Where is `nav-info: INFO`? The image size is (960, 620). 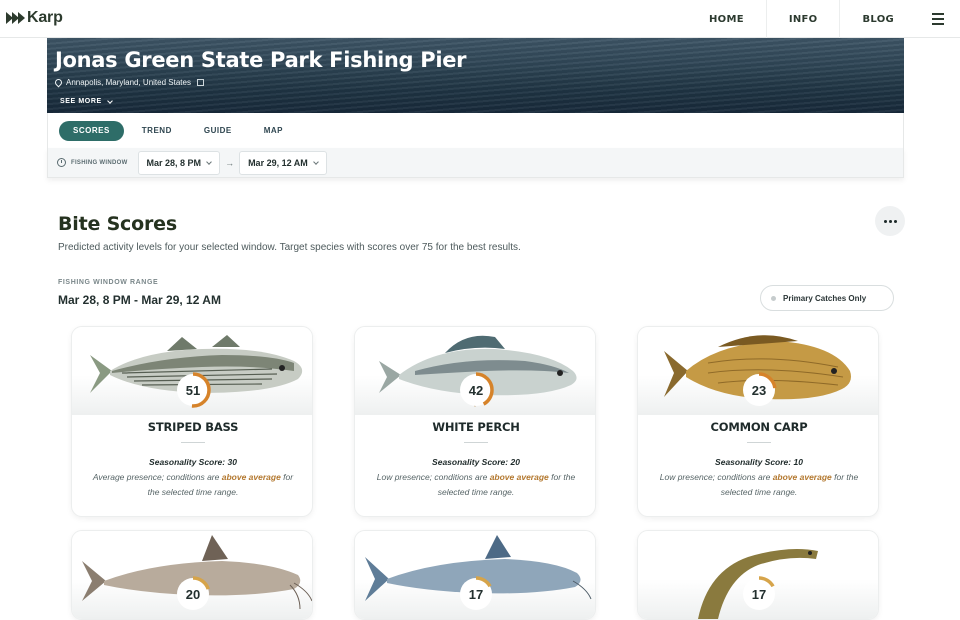
nav-info: INFO is located at coordinates (803, 19).